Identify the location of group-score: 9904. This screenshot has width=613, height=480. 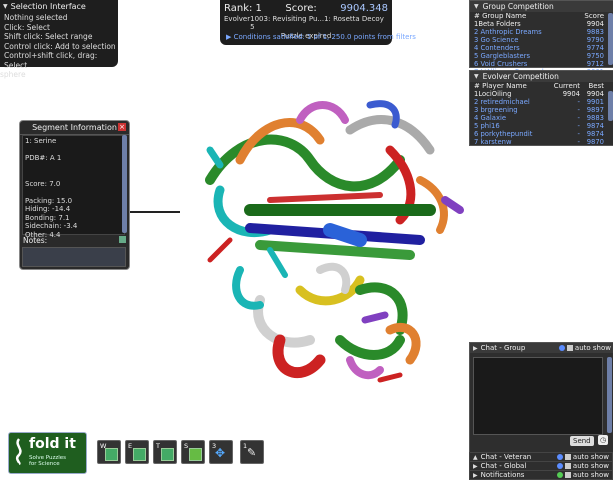
(595, 24).